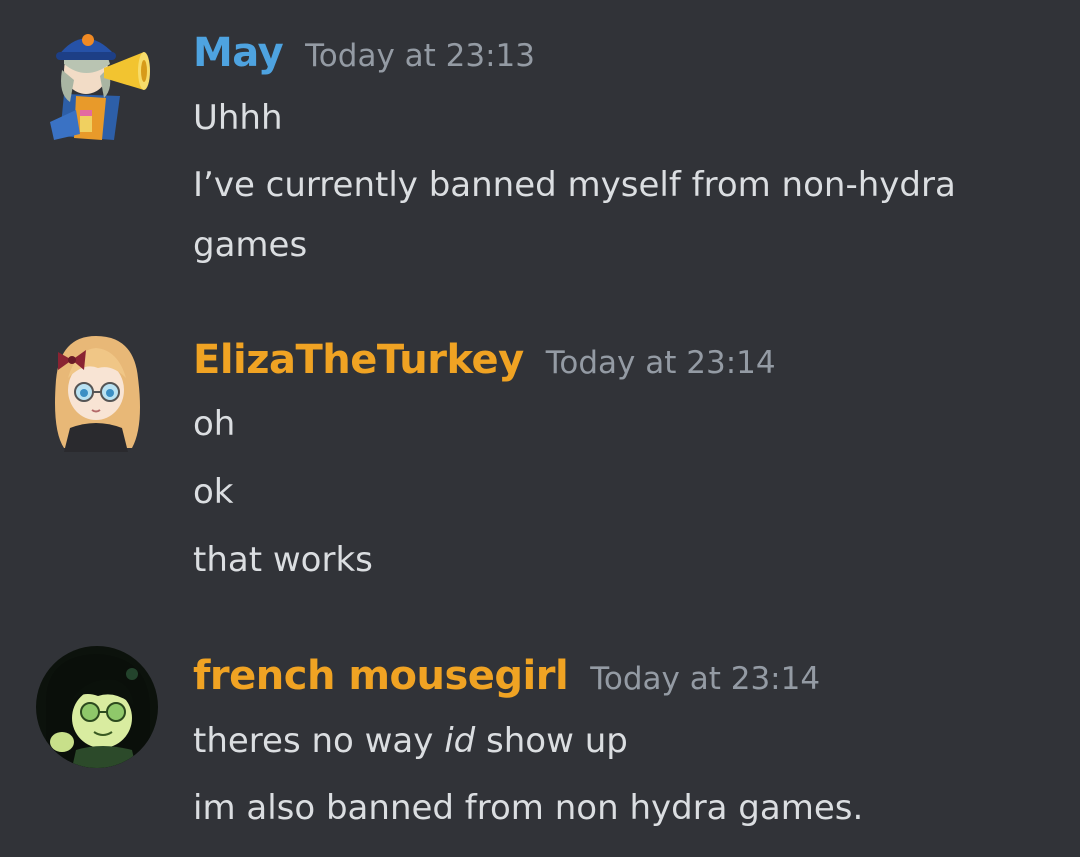 This screenshot has height=857, width=1080. What do you see at coordinates (213, 492) in the screenshot?
I see `message-text: ok` at bounding box center [213, 492].